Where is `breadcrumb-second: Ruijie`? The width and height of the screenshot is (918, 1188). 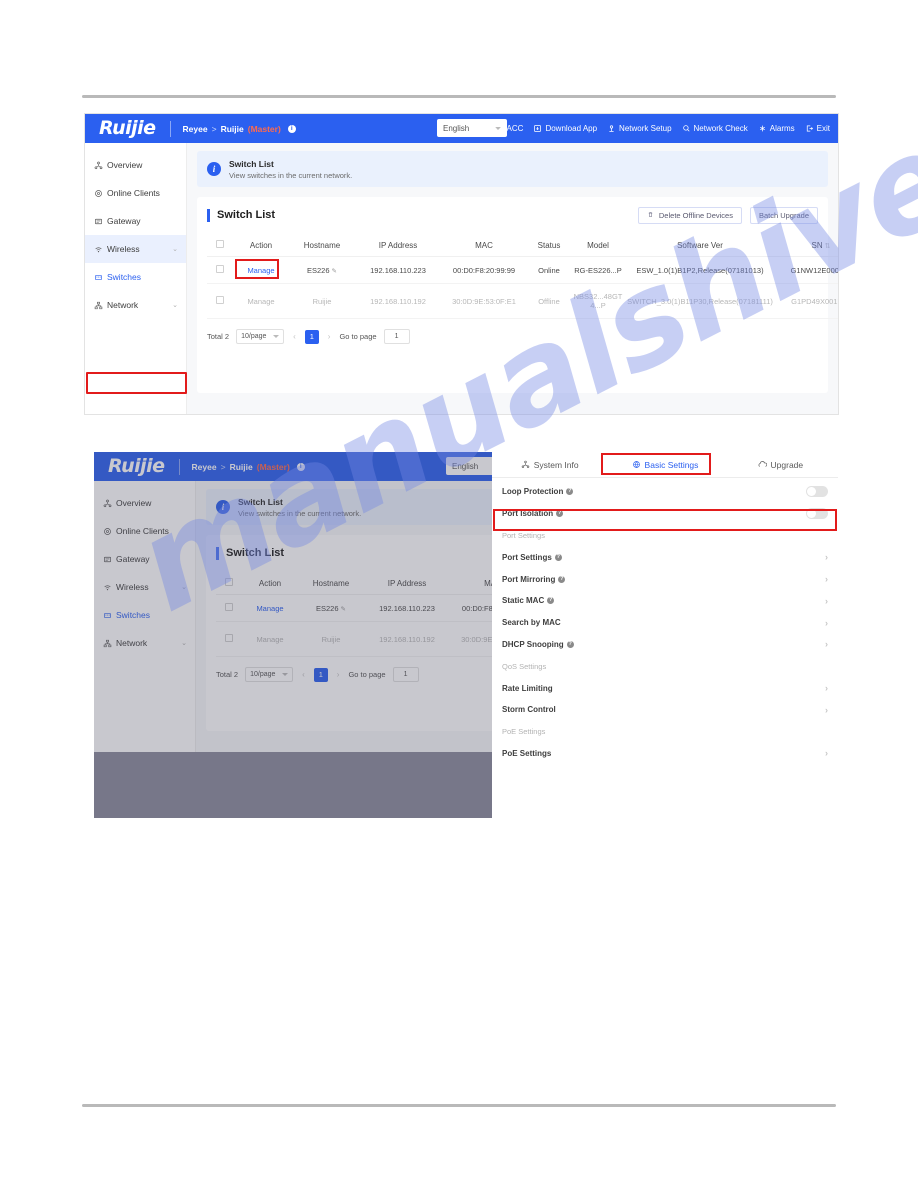 breadcrumb-second: Ruijie is located at coordinates (232, 129).